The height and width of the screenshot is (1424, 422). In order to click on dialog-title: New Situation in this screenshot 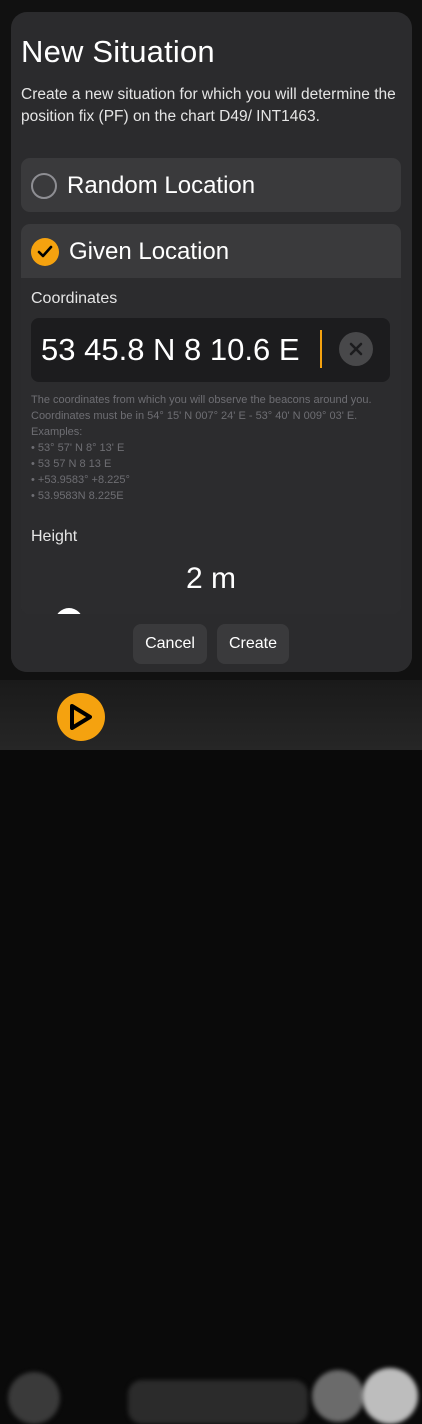, I will do `click(118, 51)`.